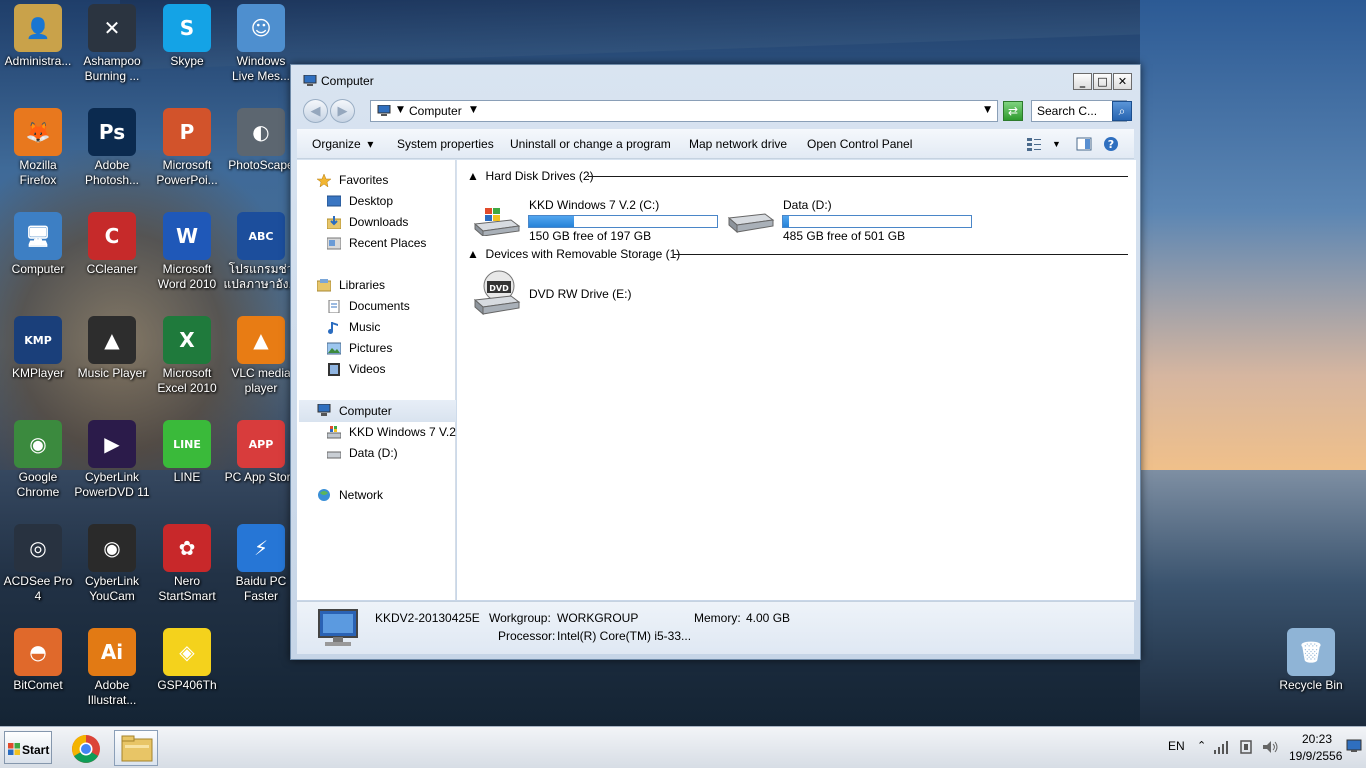 Image resolution: width=1366 pixels, height=768 pixels. Describe the element at coordinates (573, 254) in the screenshot. I see `group-removable-storage: ▲ Devices with Removable Storage (1)` at that location.